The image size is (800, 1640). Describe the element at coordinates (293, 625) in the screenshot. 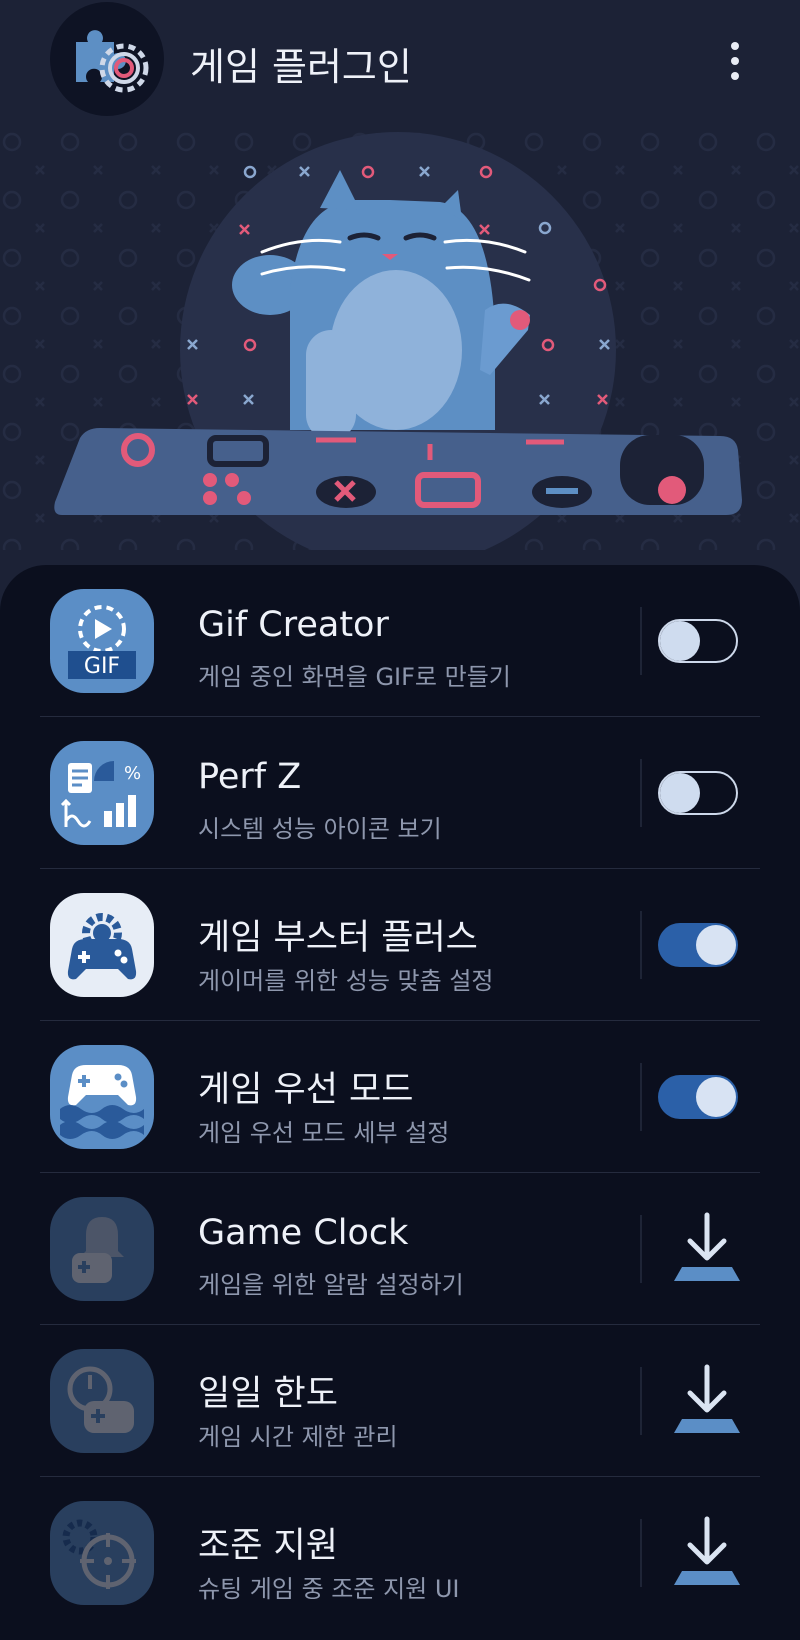

I see `plugin-title: Gif Creator` at that location.